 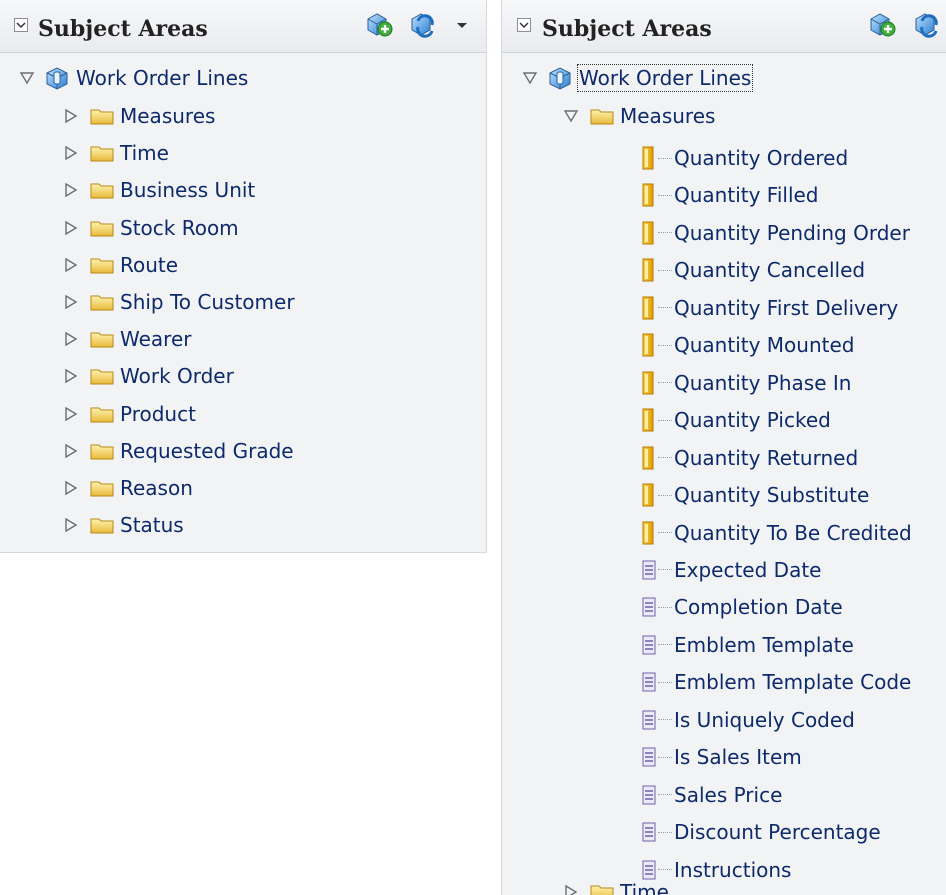 I want to click on measure-quantity-mounted: Quantity Mounted, so click(x=747, y=345).